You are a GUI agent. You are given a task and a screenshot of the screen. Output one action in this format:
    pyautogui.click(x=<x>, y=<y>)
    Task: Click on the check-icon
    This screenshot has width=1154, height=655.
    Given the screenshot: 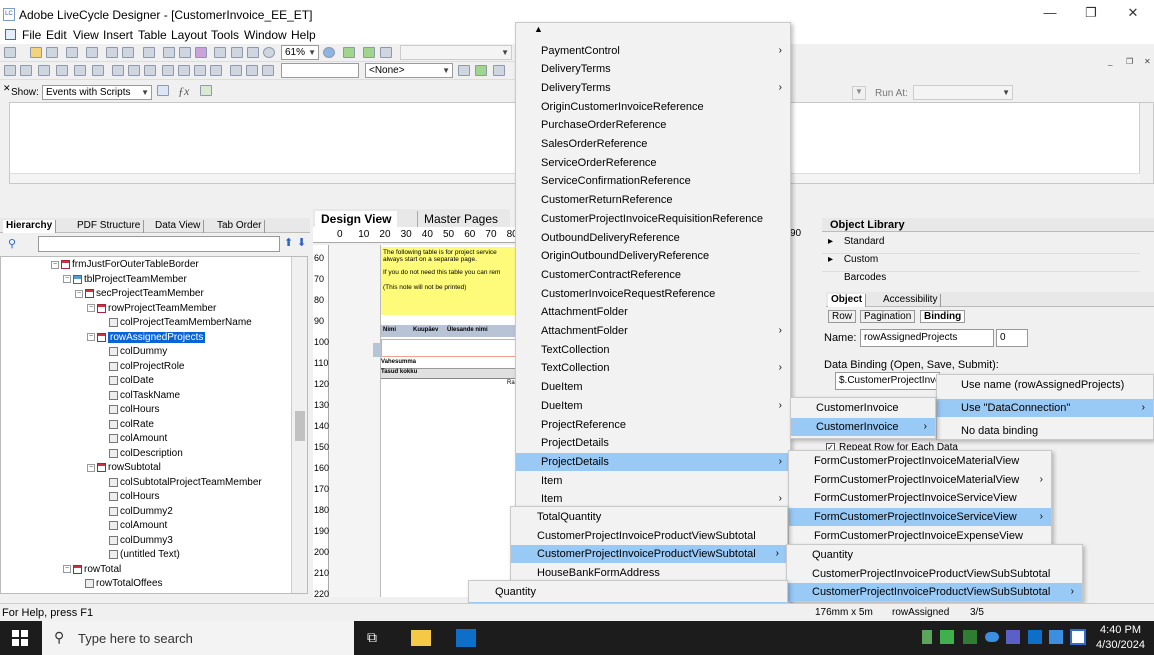 What is the action you would take?
    pyautogui.click(x=349, y=52)
    